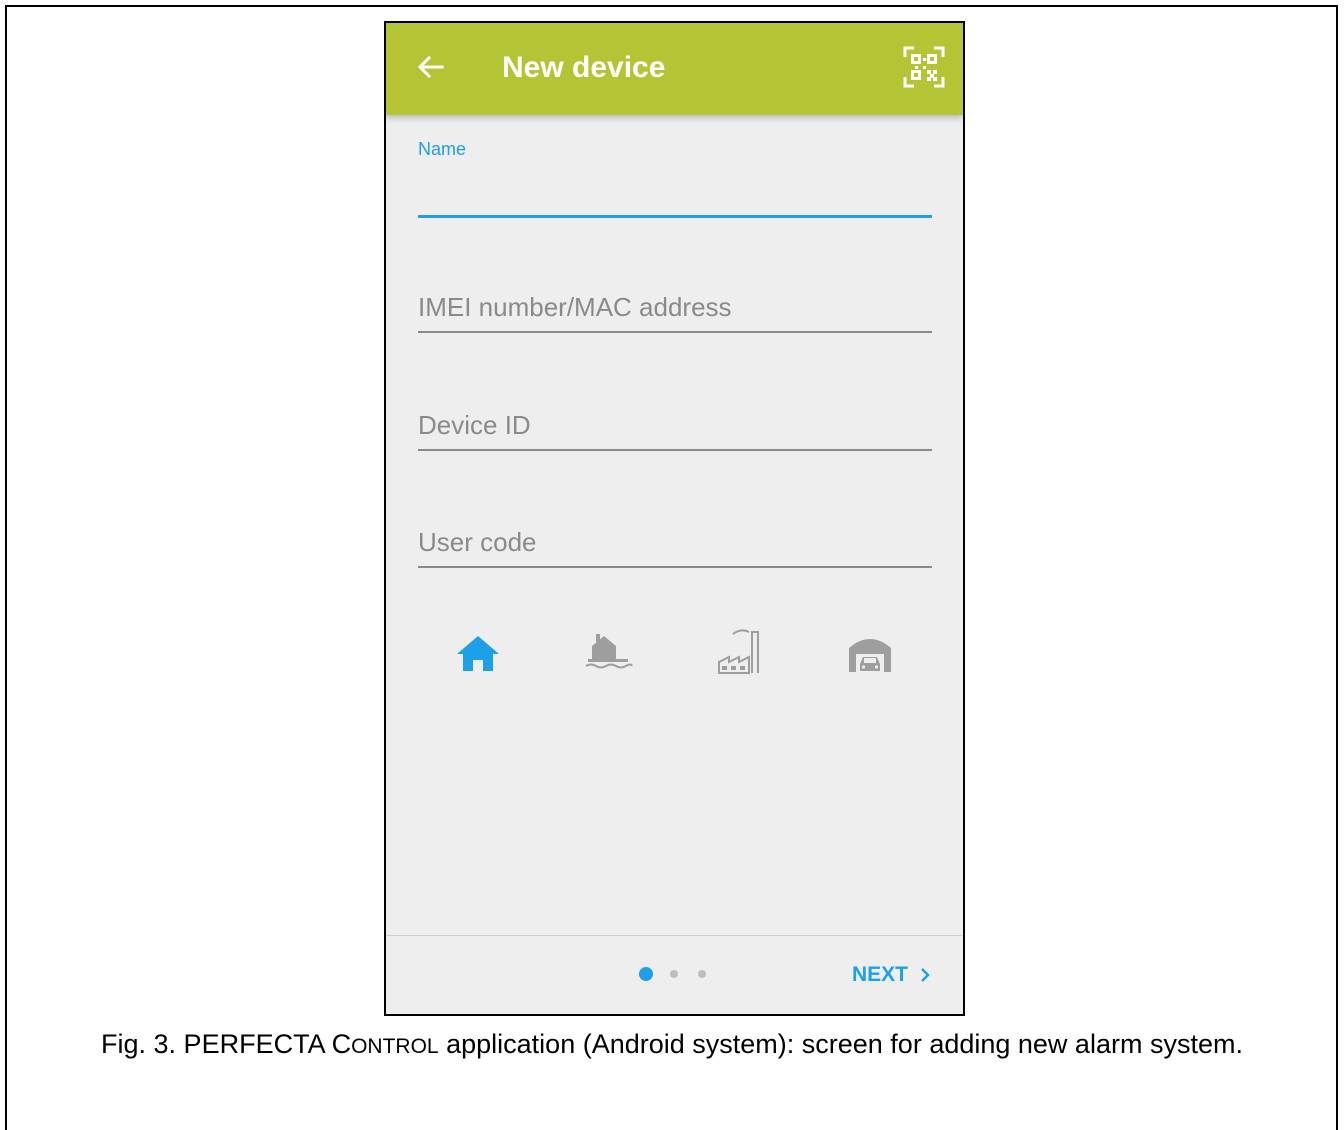 This screenshot has width=1344, height=1130. I want to click on name-field-underline, so click(675, 216).